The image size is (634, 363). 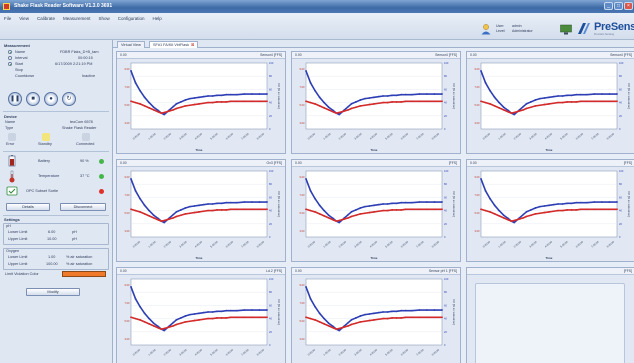 I want to click on refresh-icon: ↻, so click(x=69, y=99).